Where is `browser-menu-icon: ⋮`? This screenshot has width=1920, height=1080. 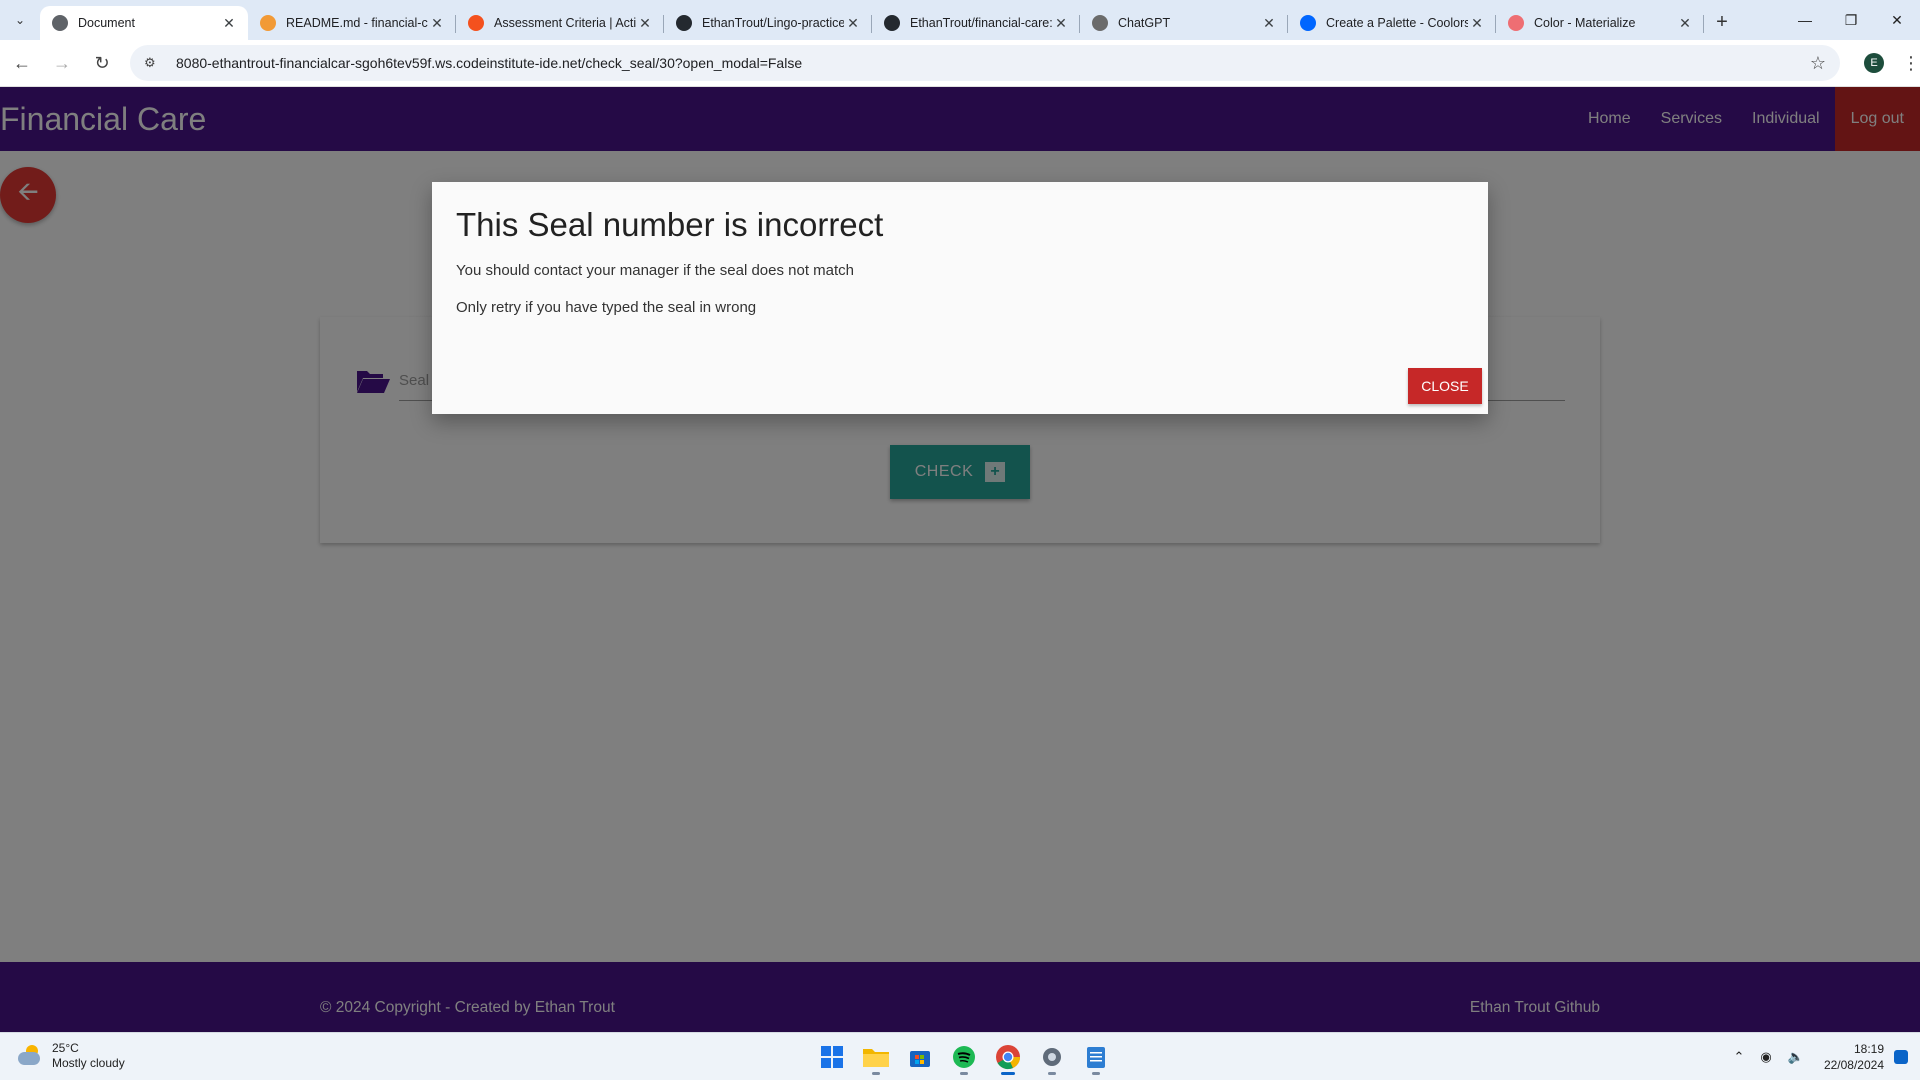 browser-menu-icon: ⋮ is located at coordinates (1911, 63).